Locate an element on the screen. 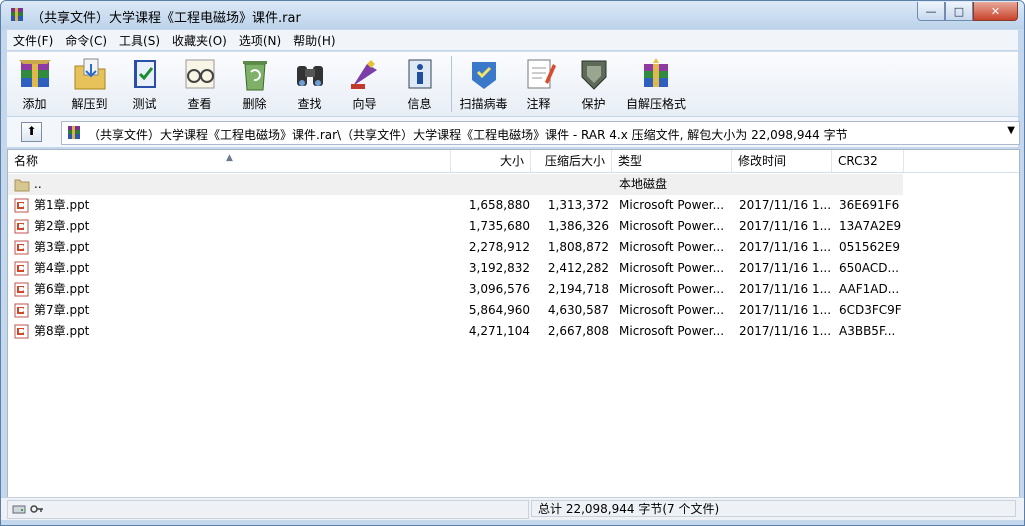  up-folder-button: ⬆ is located at coordinates (31, 132).